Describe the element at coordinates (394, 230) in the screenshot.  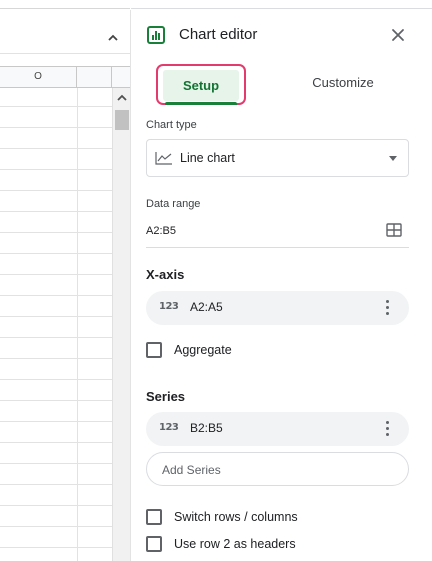
I see `grid-select-icon` at that location.